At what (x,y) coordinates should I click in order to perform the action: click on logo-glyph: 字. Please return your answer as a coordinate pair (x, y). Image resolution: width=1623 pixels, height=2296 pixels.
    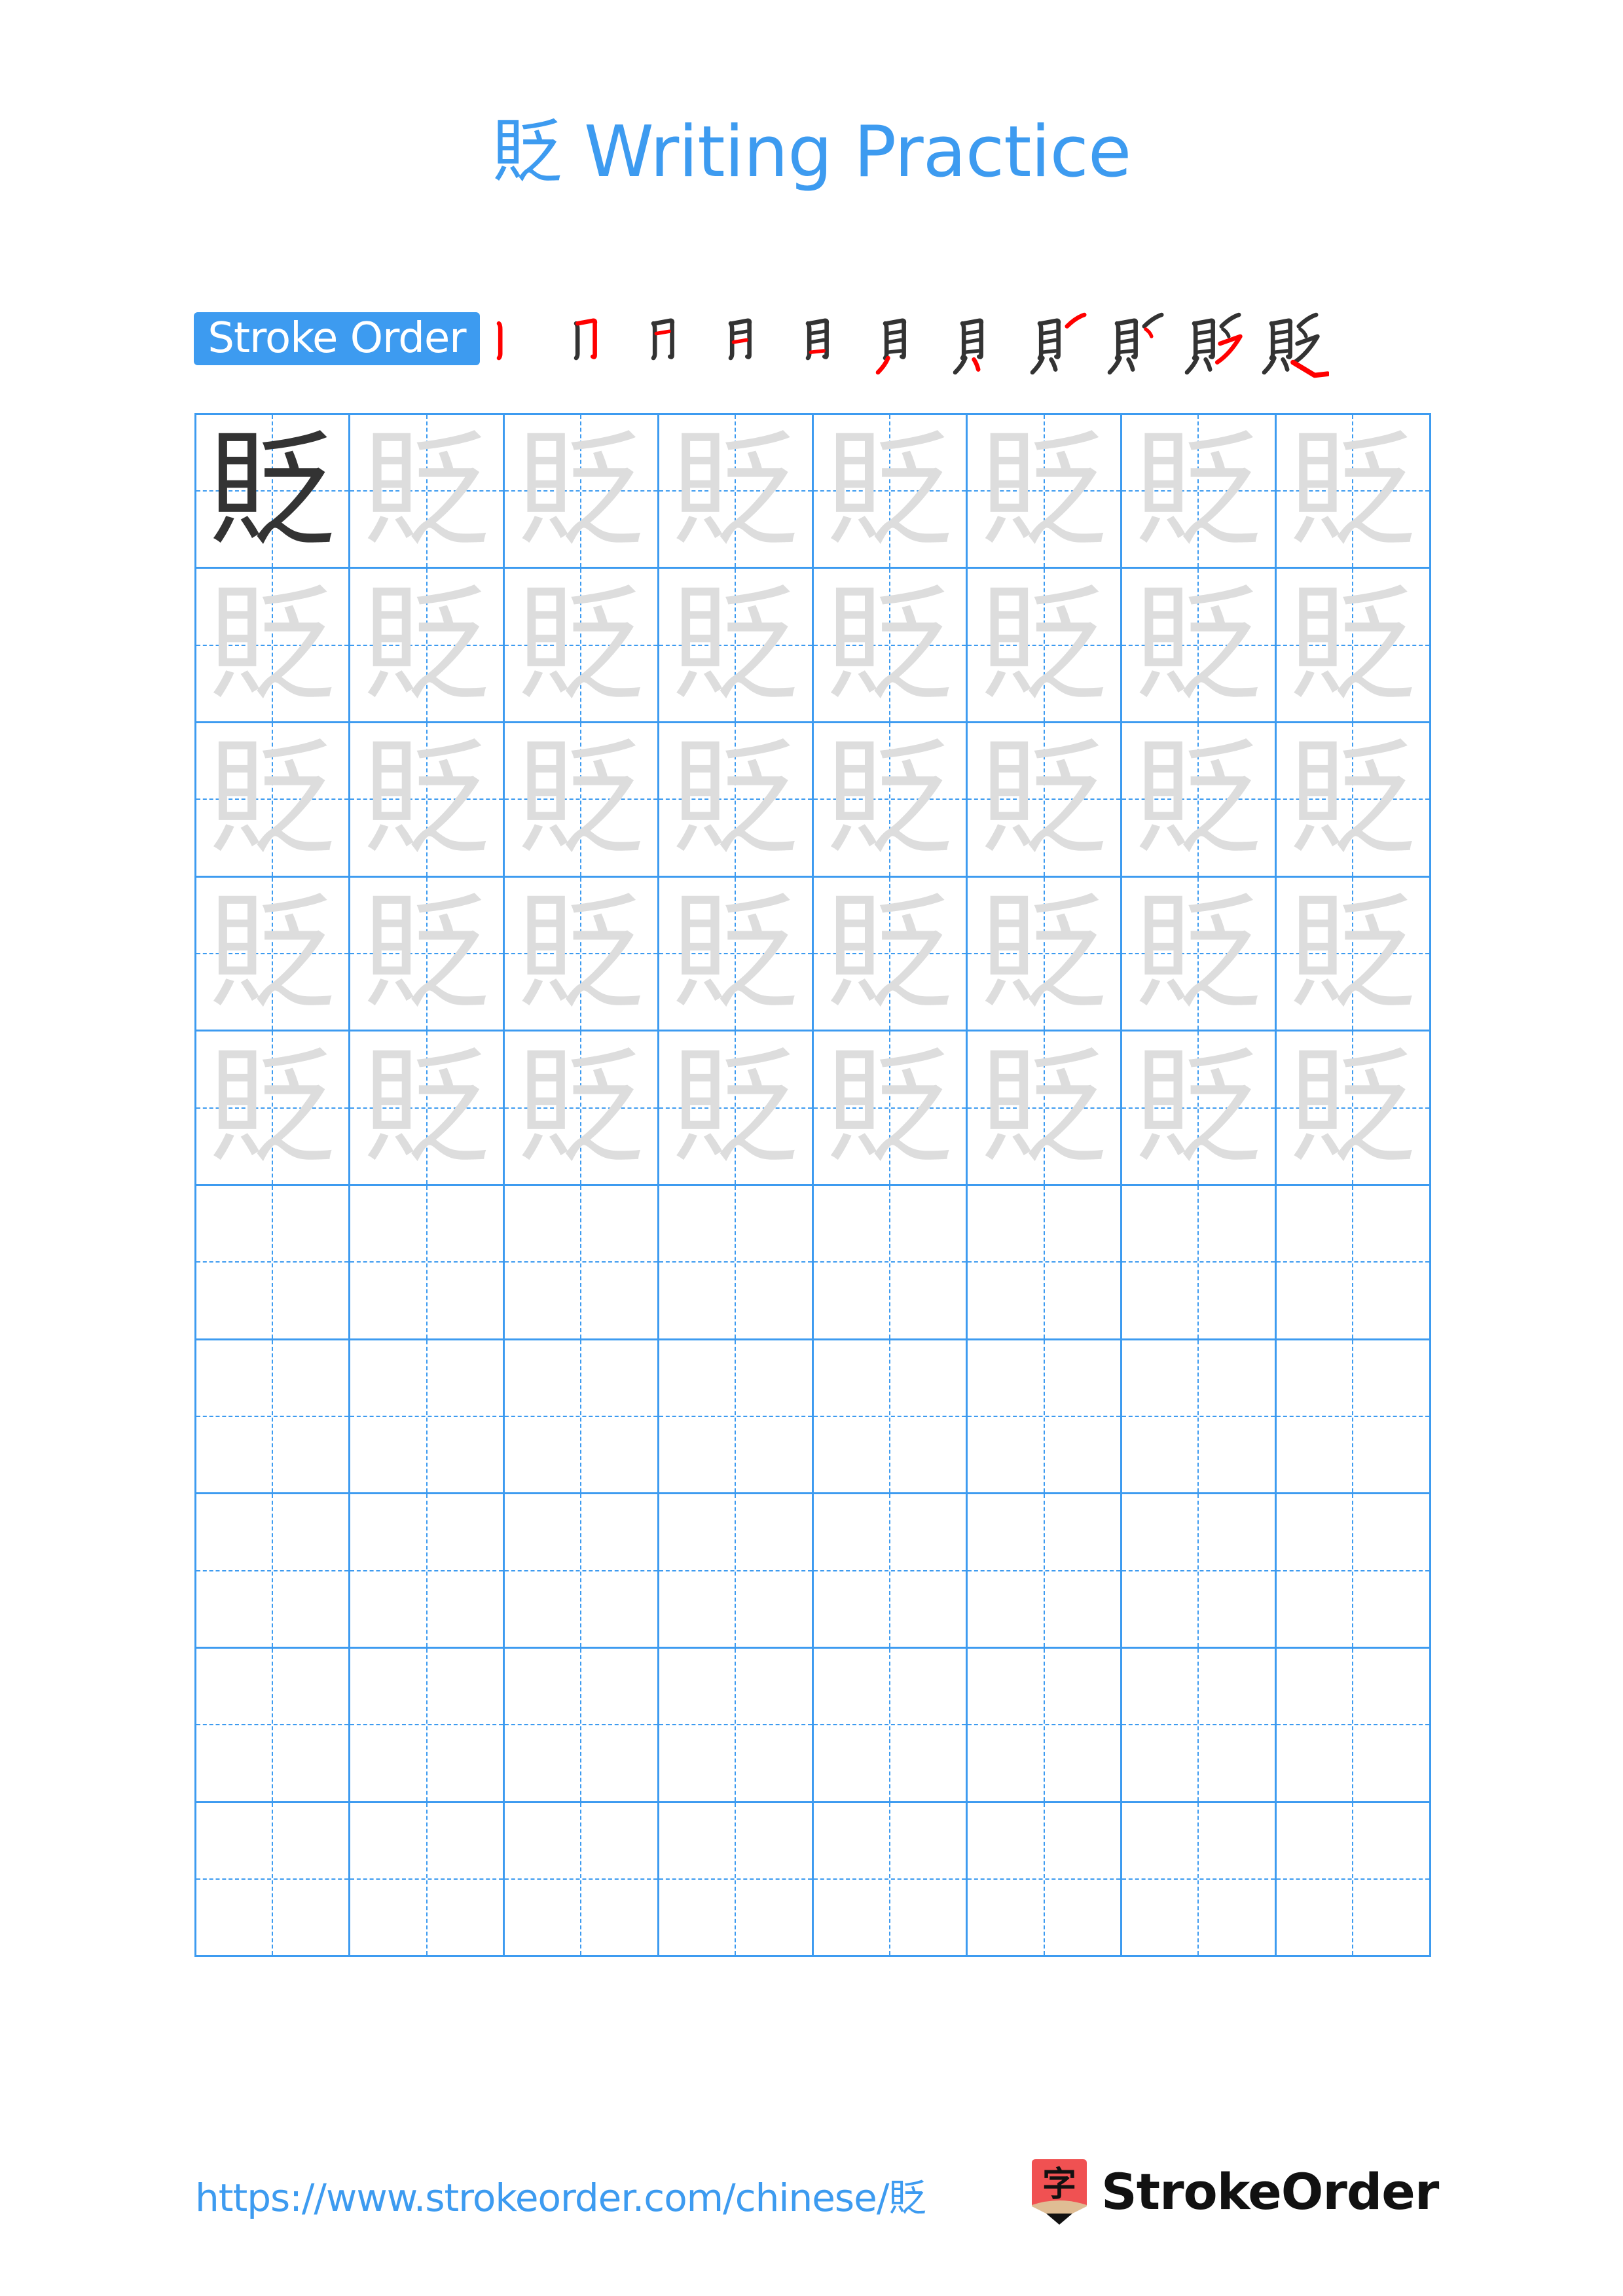
    Looking at the image, I should click on (1059, 2184).